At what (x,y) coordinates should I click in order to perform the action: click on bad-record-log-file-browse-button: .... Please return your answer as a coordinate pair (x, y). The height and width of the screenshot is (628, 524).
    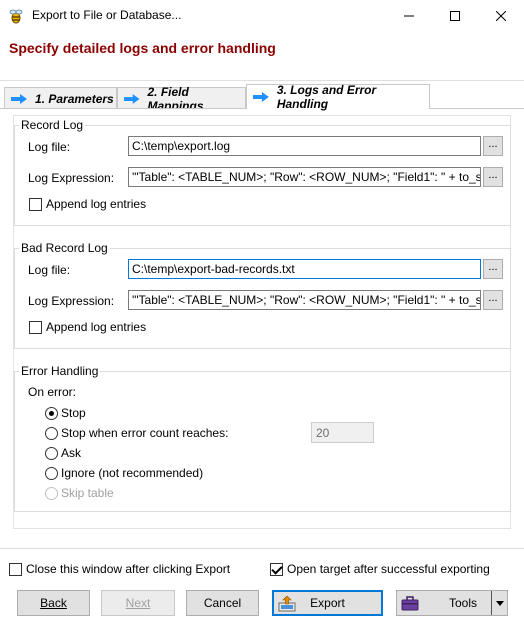
    Looking at the image, I should click on (493, 269).